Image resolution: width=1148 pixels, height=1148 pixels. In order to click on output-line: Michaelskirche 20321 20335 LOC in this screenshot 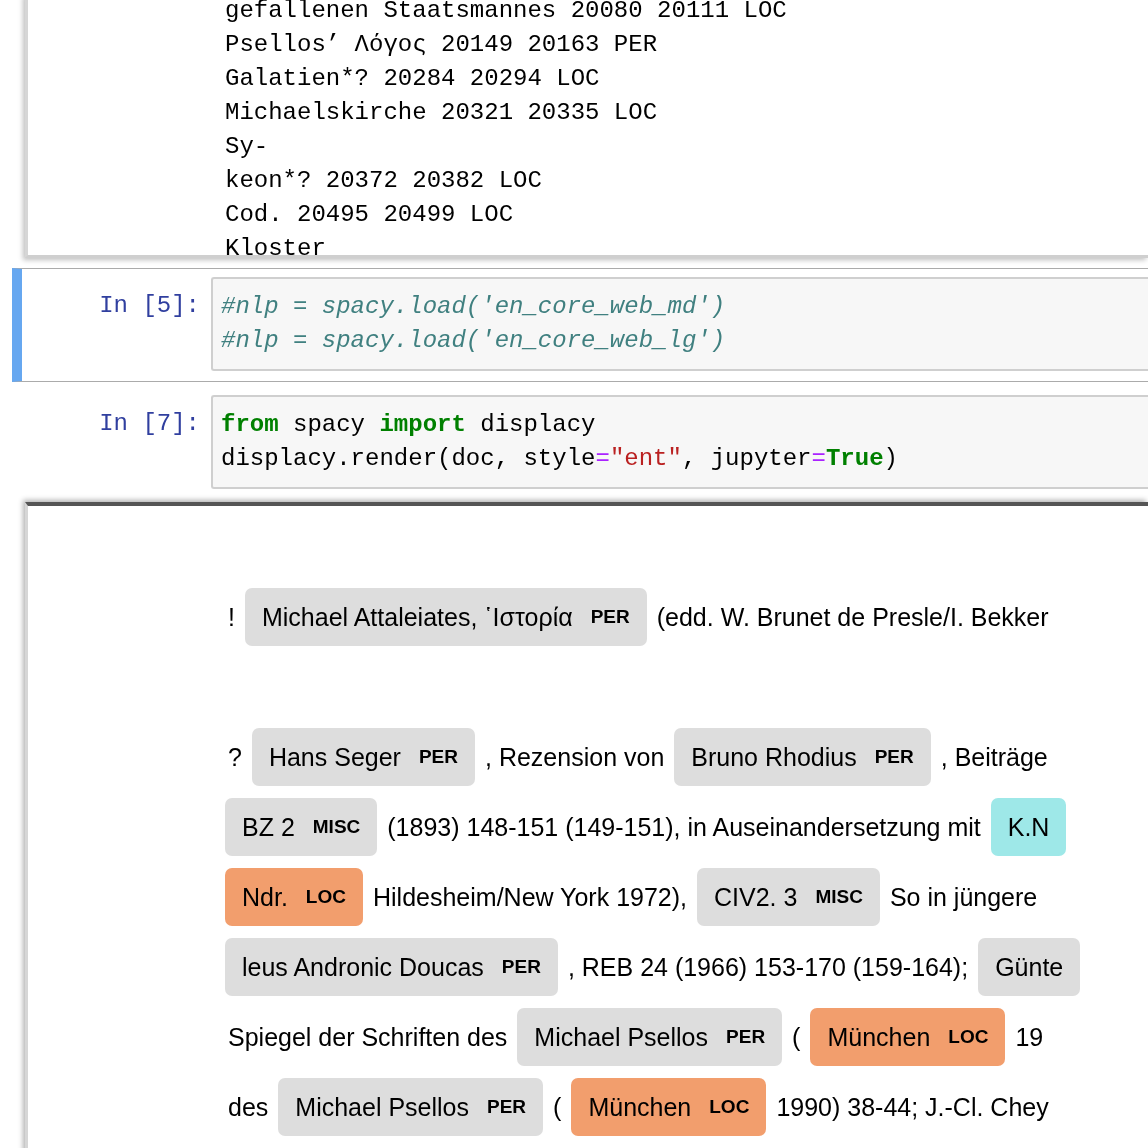, I will do `click(441, 113)`.